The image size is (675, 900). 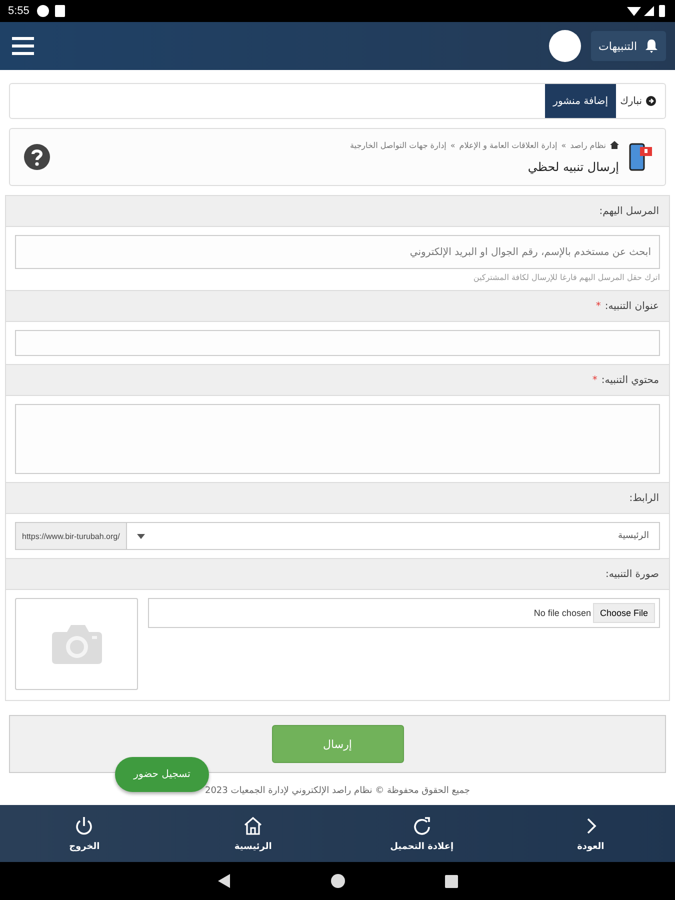 I want to click on choose-file-button: Choose File, so click(x=623, y=613).